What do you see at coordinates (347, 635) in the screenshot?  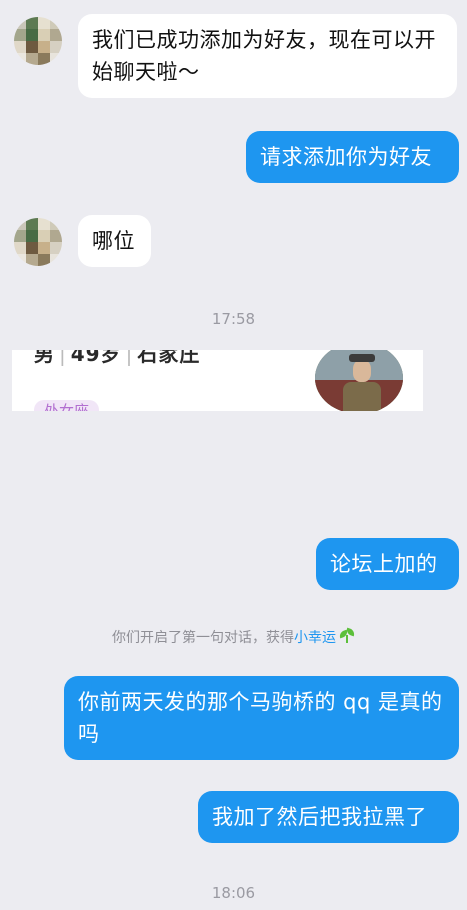 I see `sprout-icon` at bounding box center [347, 635].